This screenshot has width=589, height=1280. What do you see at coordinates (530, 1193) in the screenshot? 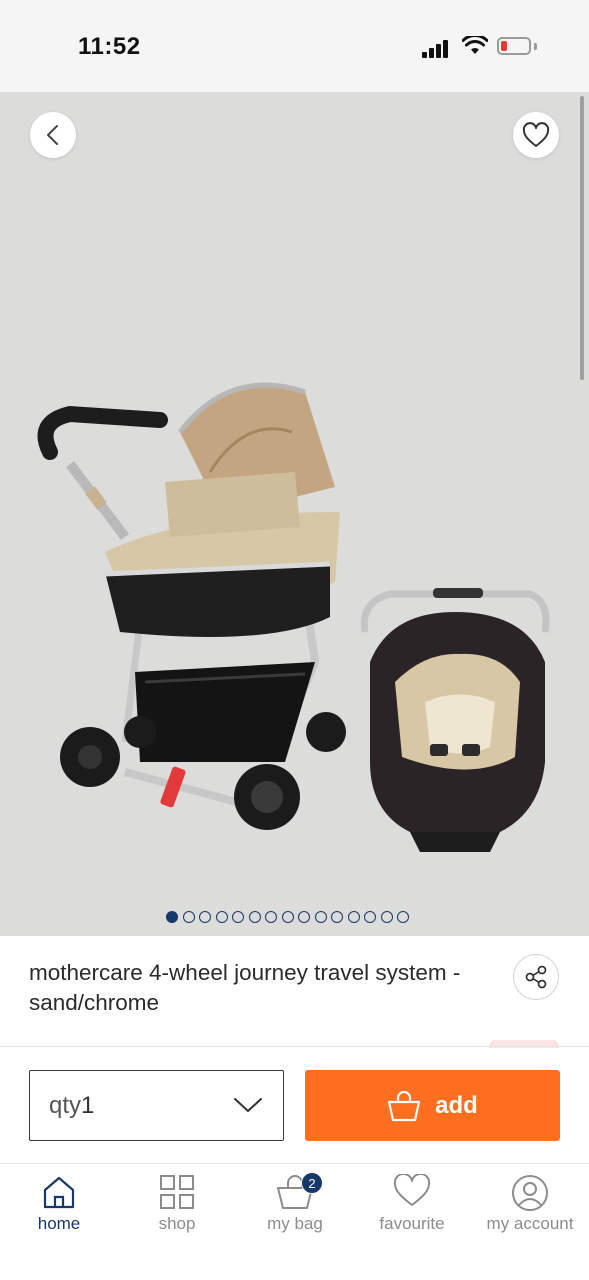
I see `user-icon` at bounding box center [530, 1193].